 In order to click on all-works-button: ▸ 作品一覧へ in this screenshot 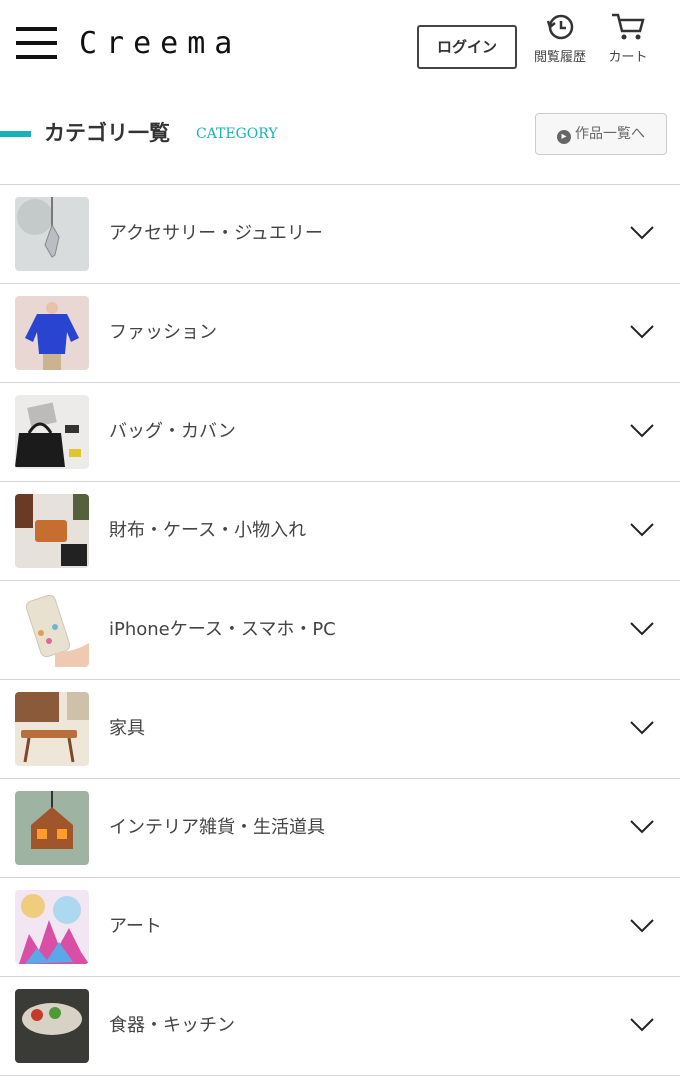, I will do `click(601, 134)`.